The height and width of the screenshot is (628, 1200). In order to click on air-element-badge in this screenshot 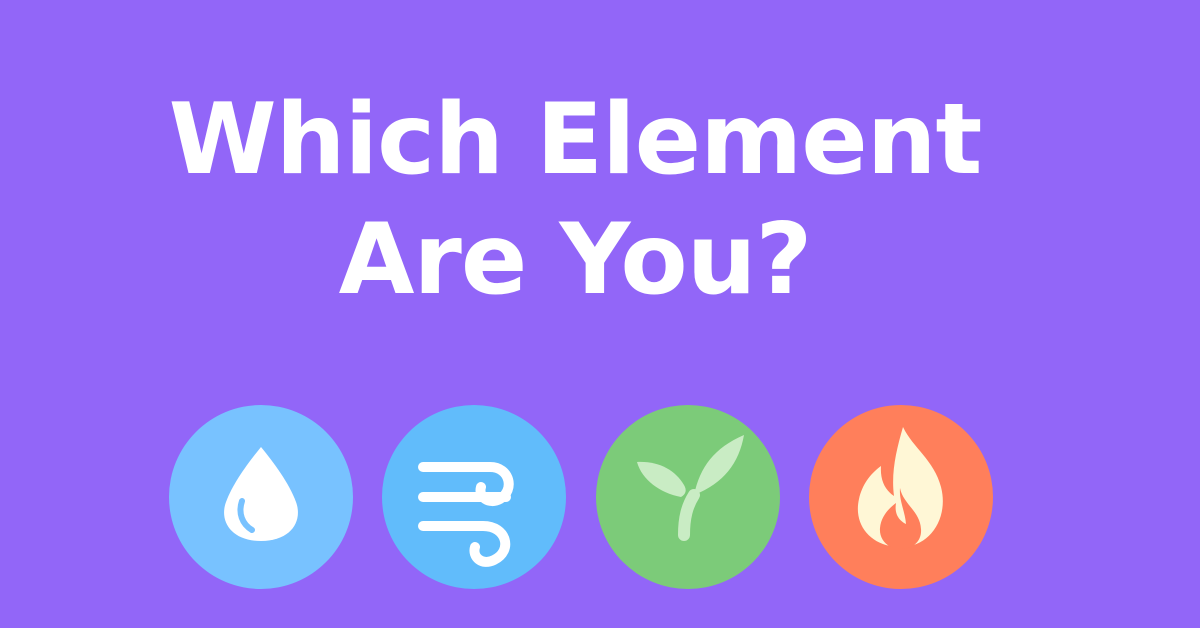, I will do `click(474, 497)`.